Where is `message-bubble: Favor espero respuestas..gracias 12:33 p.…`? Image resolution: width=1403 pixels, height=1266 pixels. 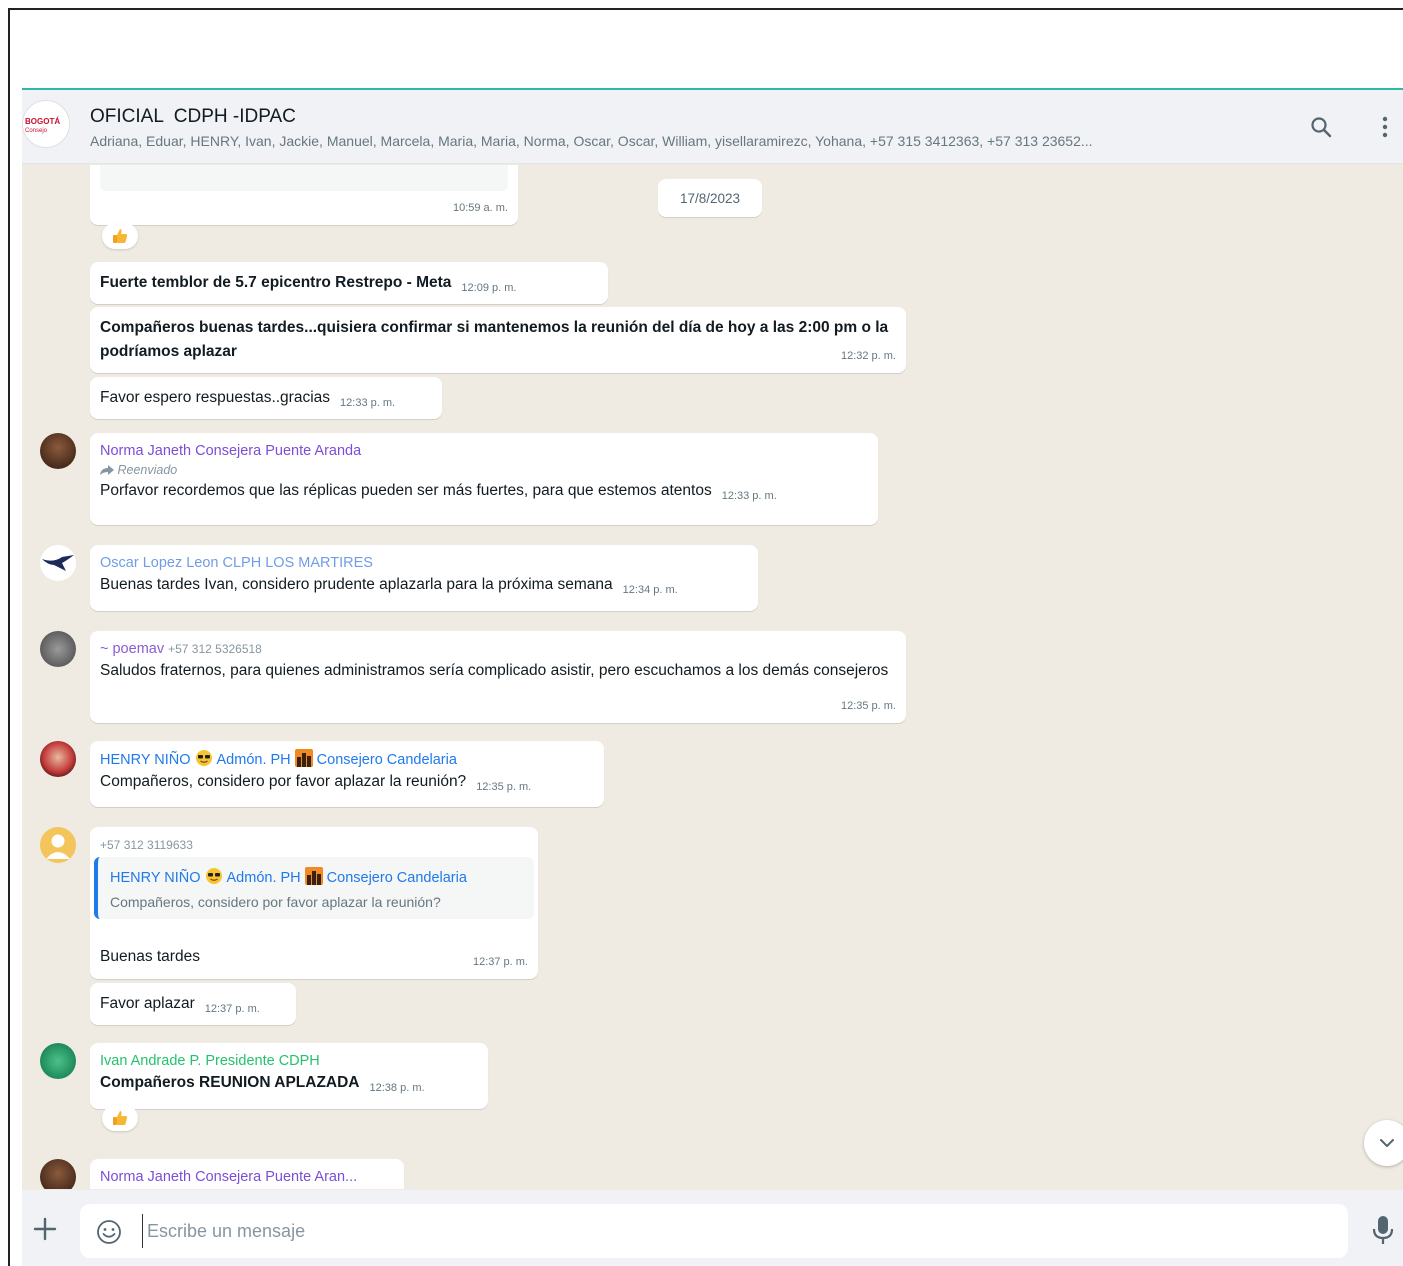 message-bubble: Favor espero respuestas..gracias 12:33 p.… is located at coordinates (266, 398).